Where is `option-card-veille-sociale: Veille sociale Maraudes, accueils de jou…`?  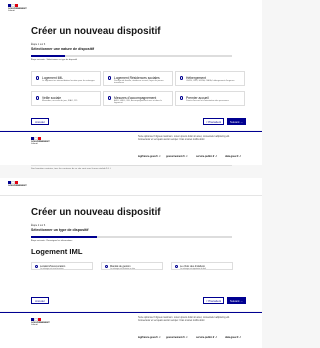 option-card-veille-sociale: Veille sociale Maraudes, accueils de jou… is located at coordinates (66, 98).